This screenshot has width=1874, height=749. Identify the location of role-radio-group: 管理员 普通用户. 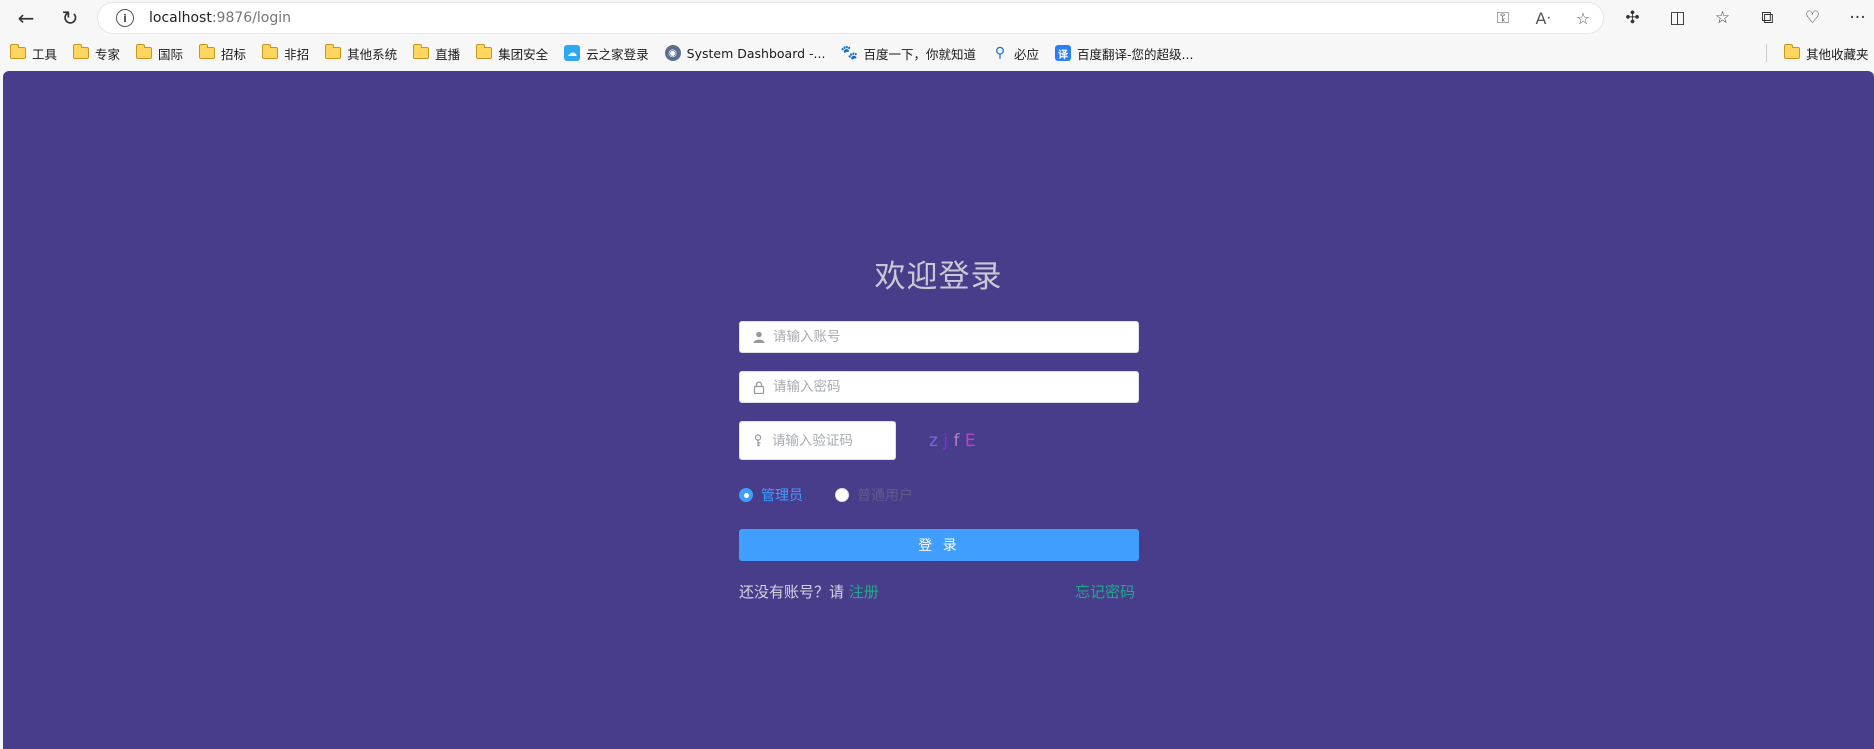
(842, 495).